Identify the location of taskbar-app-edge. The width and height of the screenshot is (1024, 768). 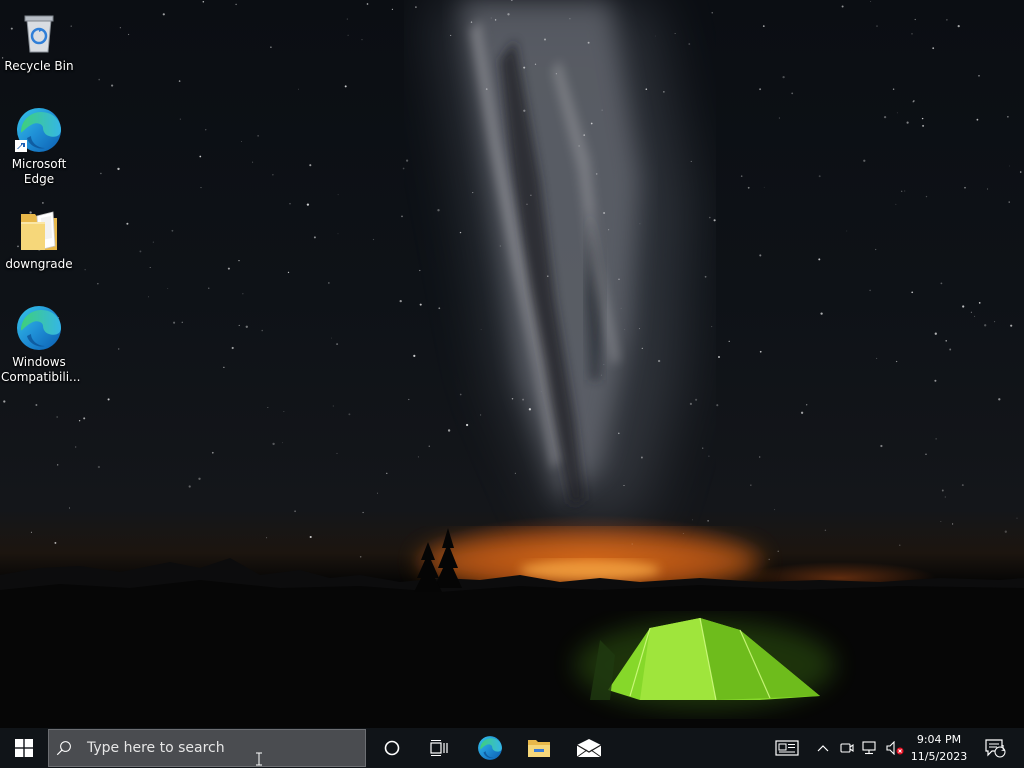
(490, 748).